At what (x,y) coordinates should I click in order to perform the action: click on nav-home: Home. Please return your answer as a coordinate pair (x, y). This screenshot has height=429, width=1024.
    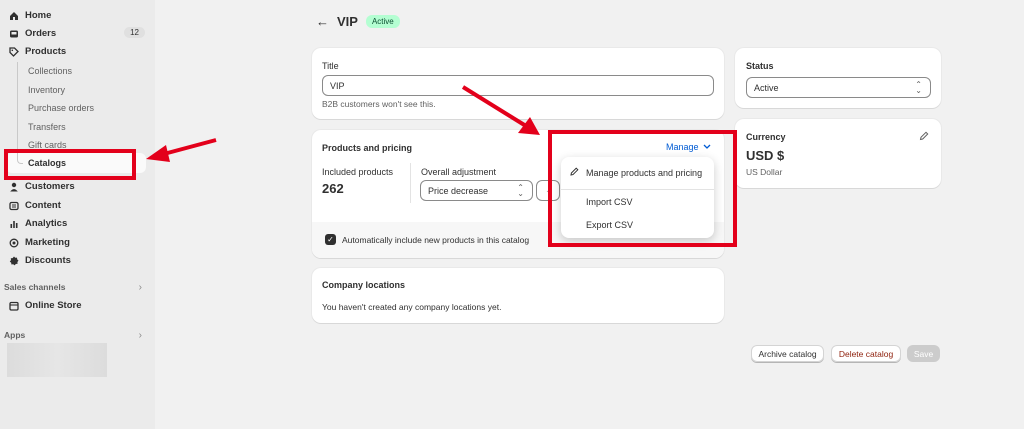
    Looking at the image, I should click on (77, 15).